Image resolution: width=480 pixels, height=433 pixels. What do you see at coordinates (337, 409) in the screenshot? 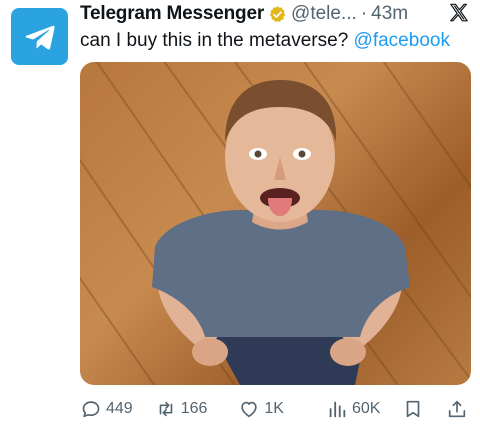
I see `views-bar-chart-icon` at bounding box center [337, 409].